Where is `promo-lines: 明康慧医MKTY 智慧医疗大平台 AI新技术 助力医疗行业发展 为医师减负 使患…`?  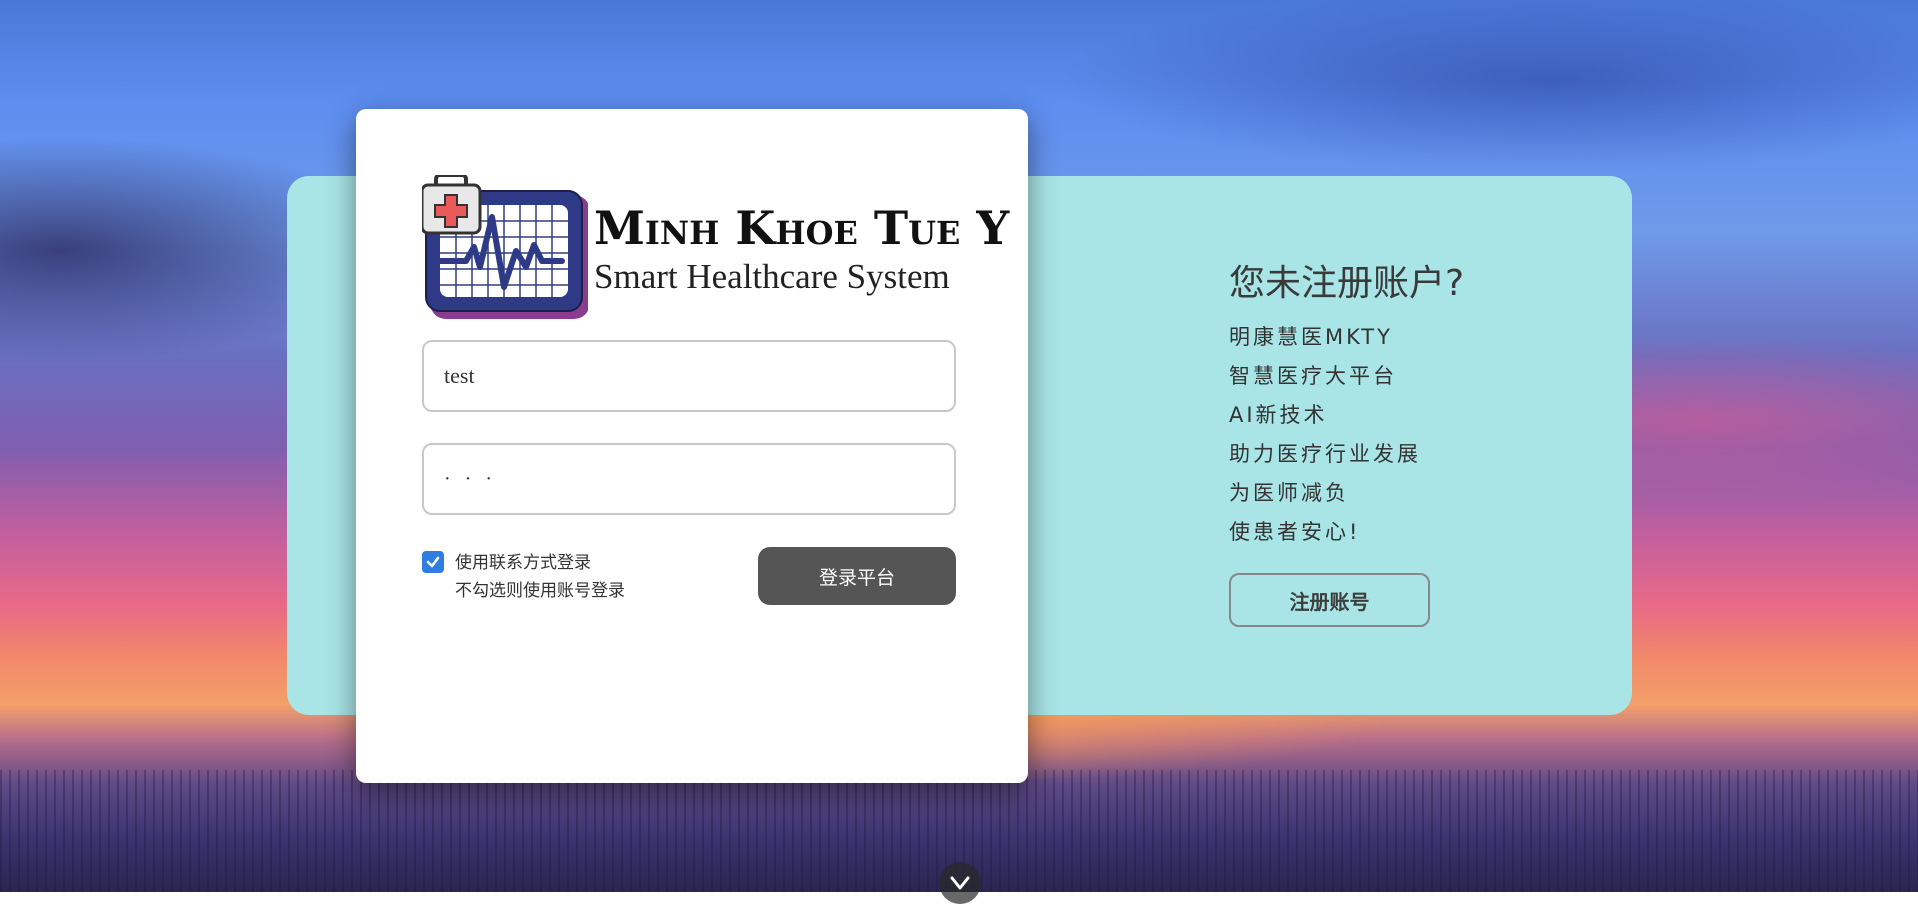 promo-lines: 明康慧医MKTY 智慧医疗大平台 AI新技术 助力医疗行业发展 为医师减负 使患… is located at coordinates (1409, 435).